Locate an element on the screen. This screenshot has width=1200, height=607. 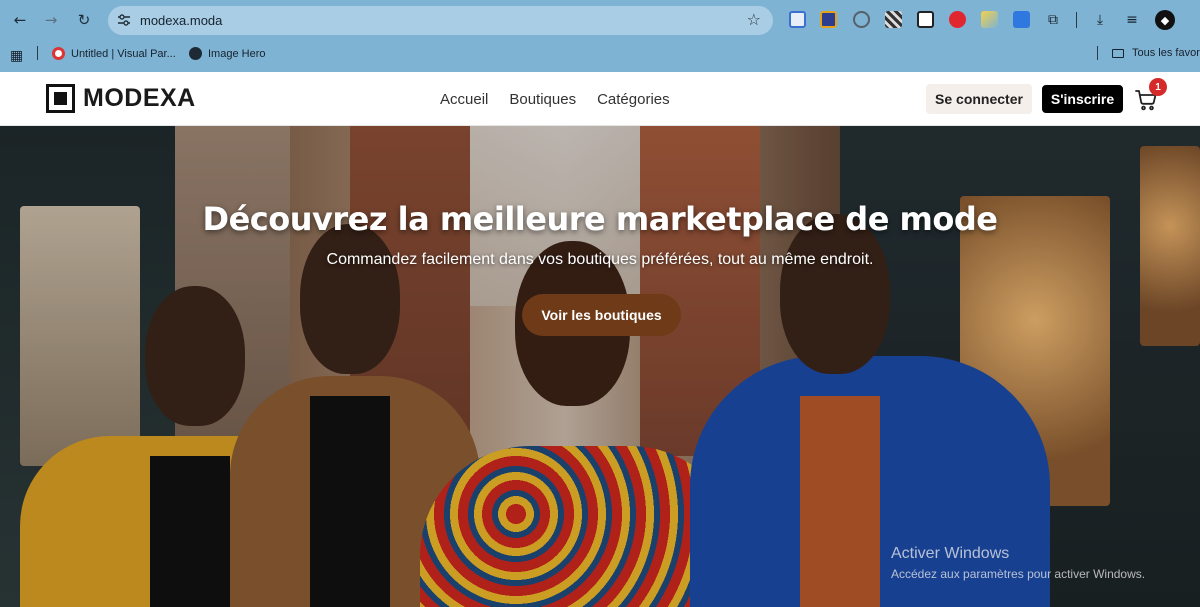
watermark-title: Activer Windows is located at coordinates (950, 553).